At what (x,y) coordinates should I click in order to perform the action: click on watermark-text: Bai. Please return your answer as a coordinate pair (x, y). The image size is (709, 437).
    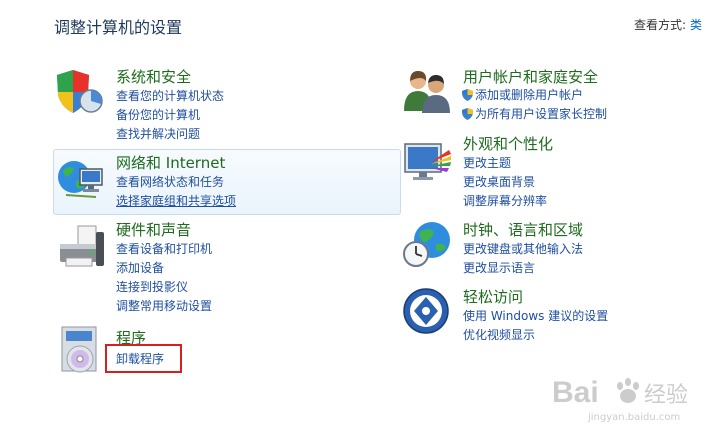
    Looking at the image, I should click on (575, 392).